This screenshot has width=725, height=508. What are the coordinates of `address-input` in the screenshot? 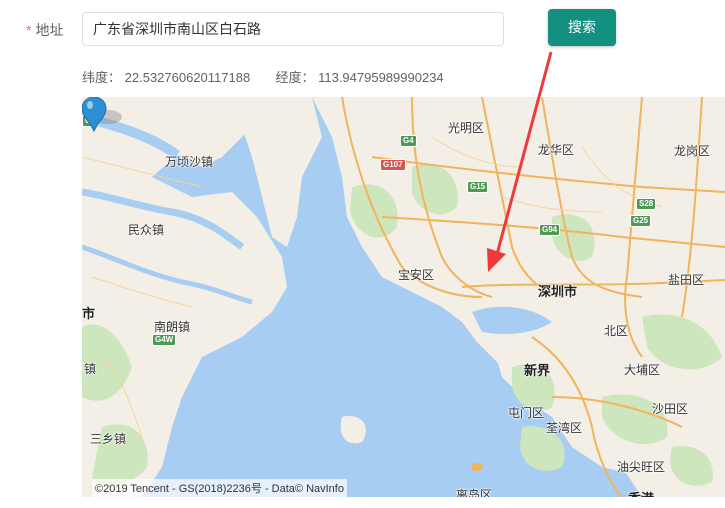 It's located at (293, 29).